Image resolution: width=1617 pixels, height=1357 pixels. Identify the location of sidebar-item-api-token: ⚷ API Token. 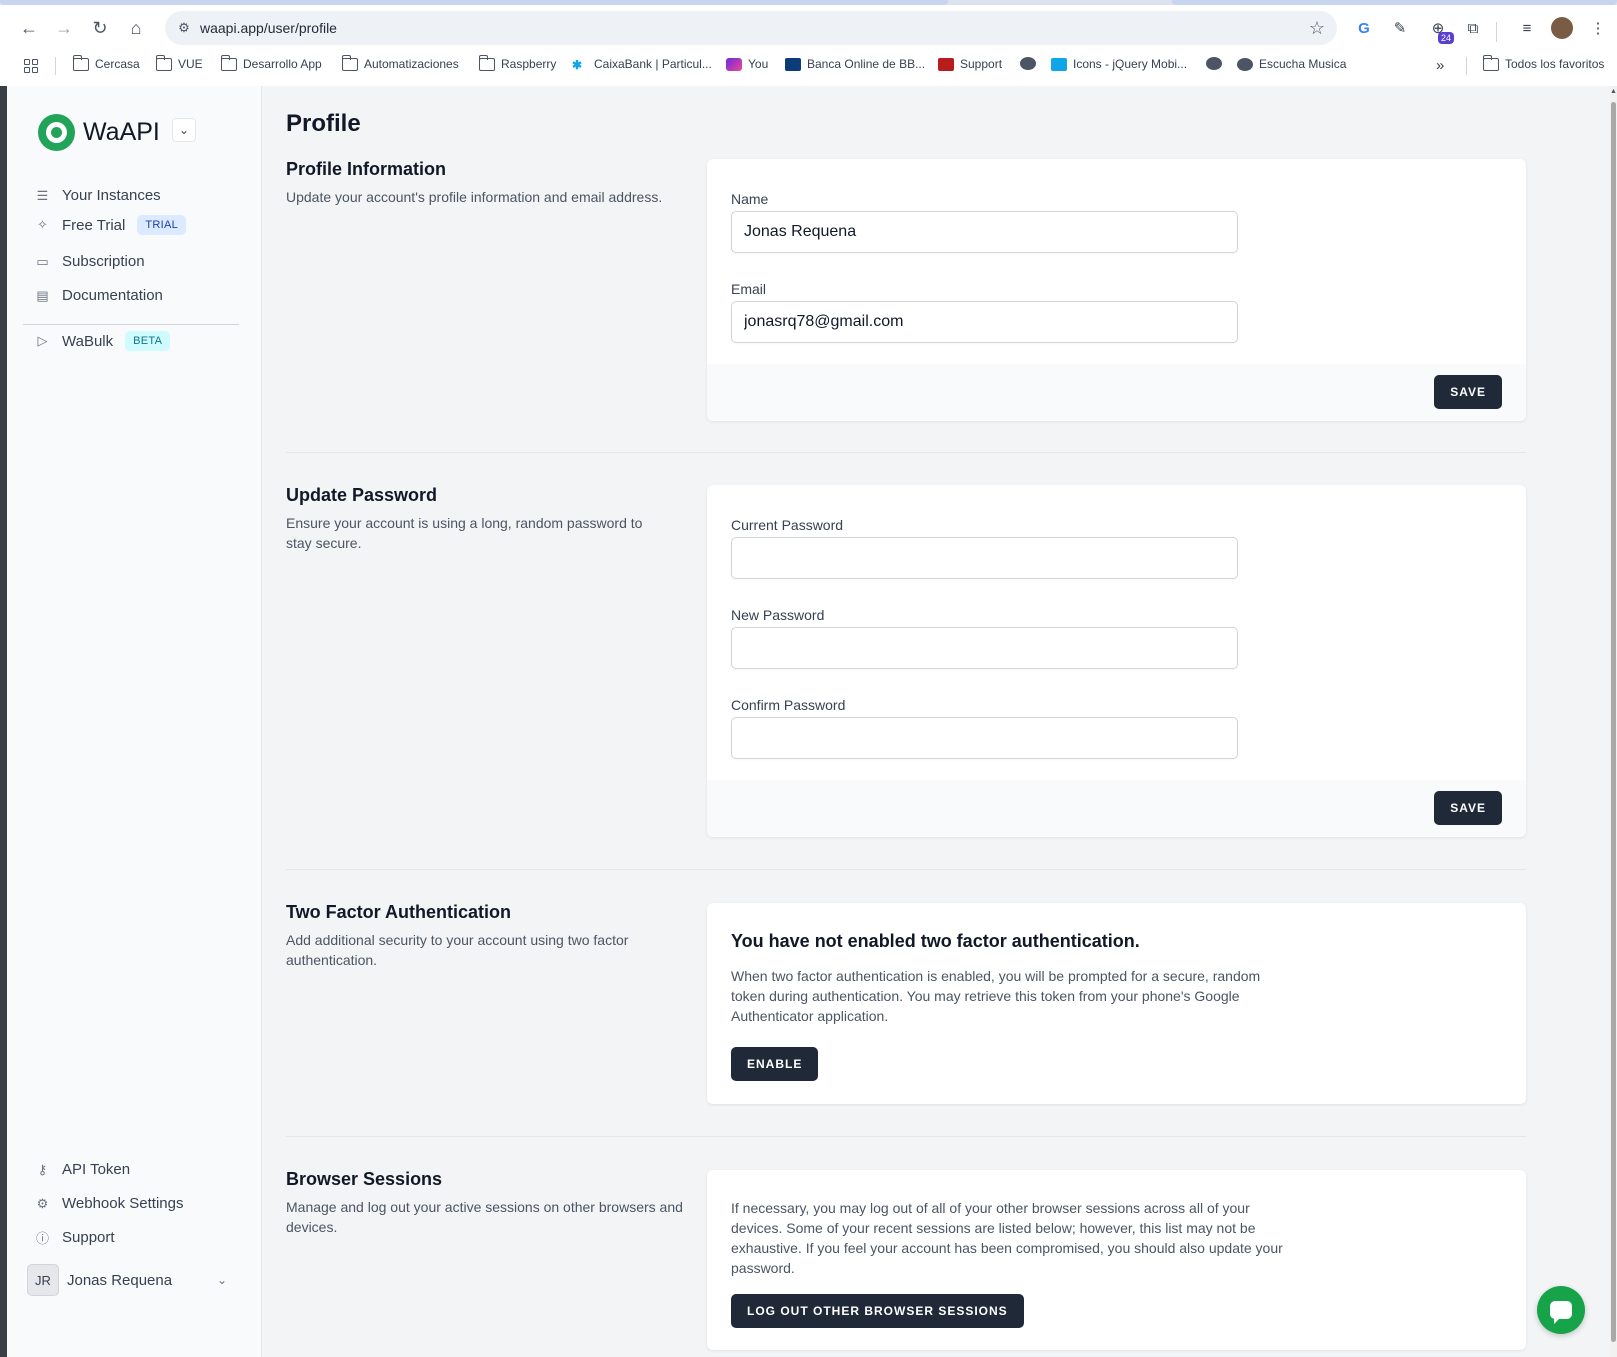
(82, 1169).